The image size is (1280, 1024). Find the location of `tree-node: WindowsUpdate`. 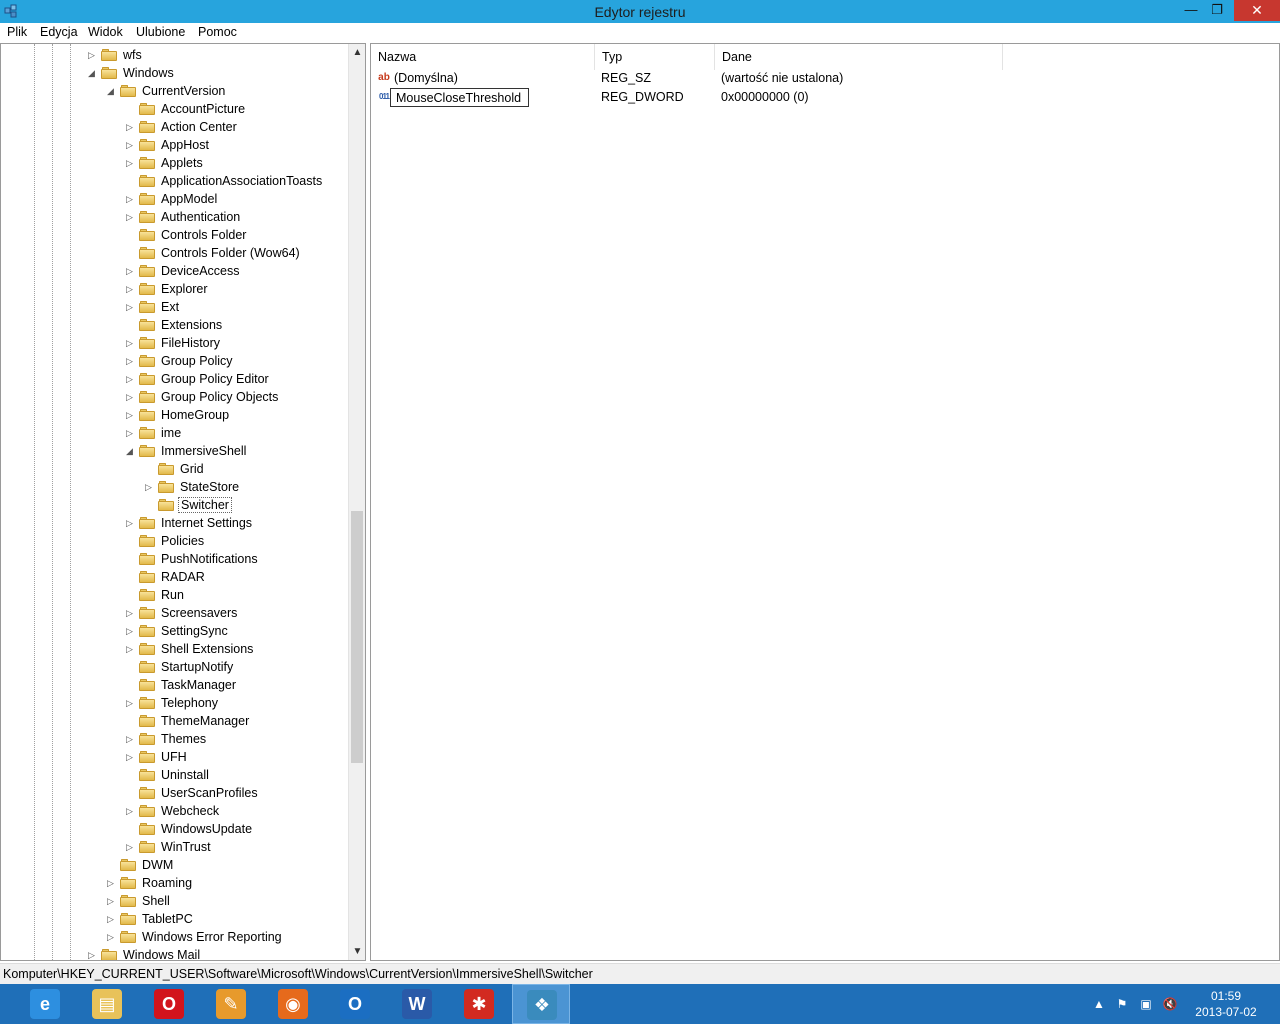

tree-node: WindowsUpdate is located at coordinates (245, 829).